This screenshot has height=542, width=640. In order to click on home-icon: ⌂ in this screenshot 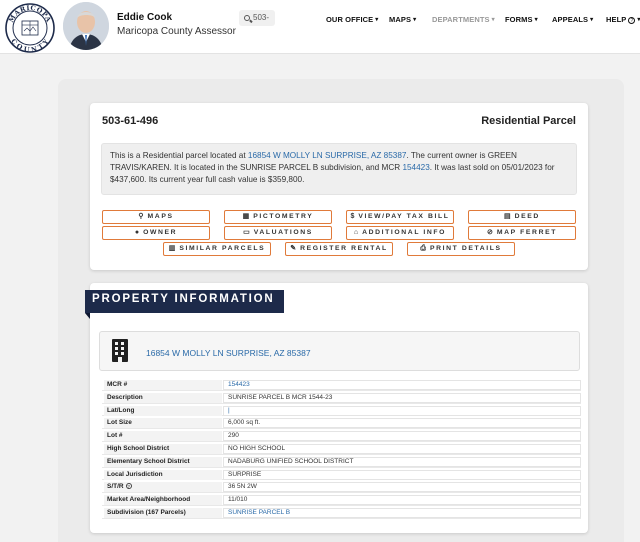, I will do `click(356, 232)`.